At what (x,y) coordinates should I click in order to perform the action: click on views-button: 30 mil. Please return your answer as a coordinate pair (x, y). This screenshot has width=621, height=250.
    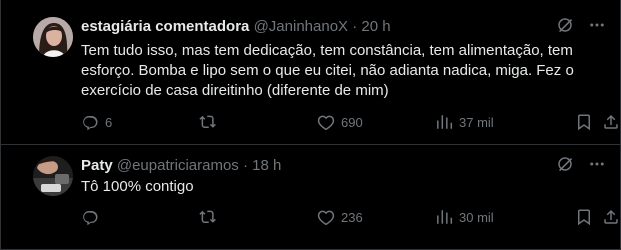
    Looking at the image, I should click on (464, 217).